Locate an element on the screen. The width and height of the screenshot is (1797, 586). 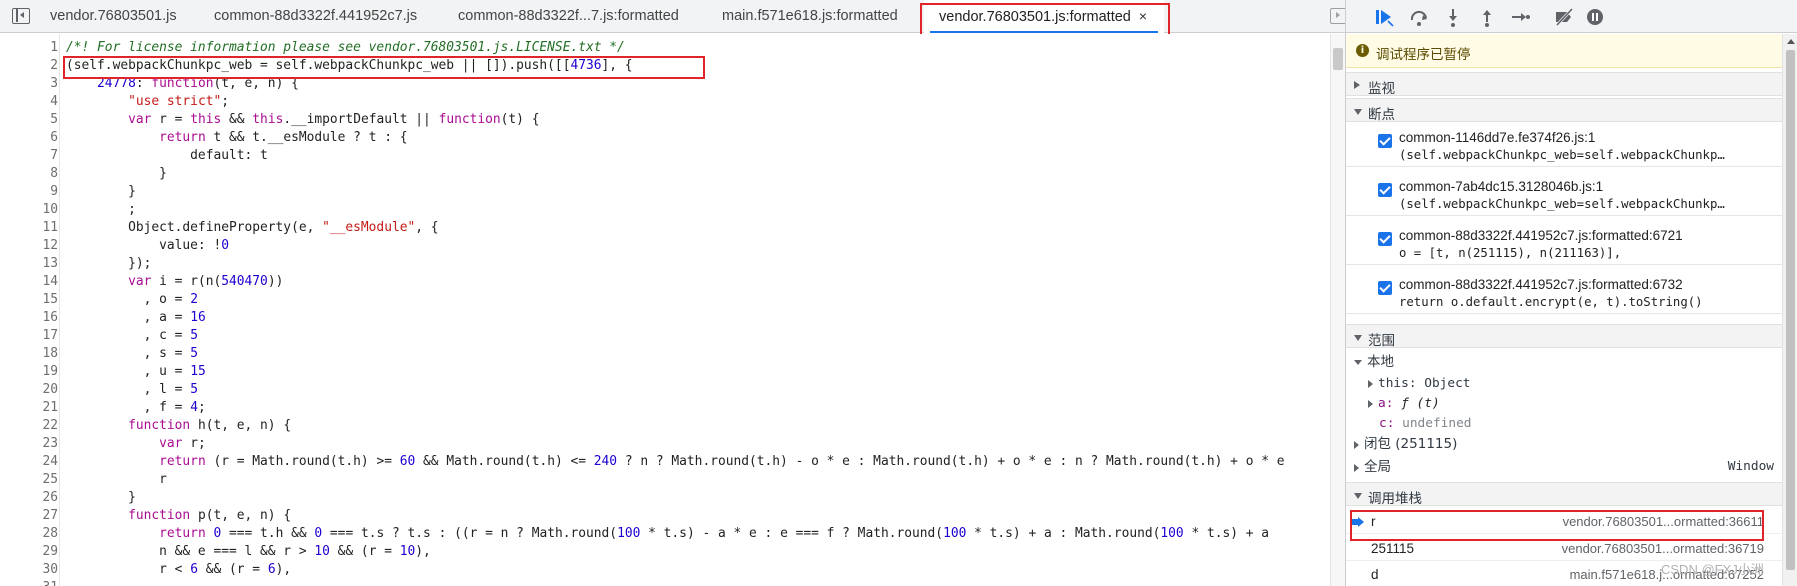
line-number: 29 is located at coordinates (29, 552).